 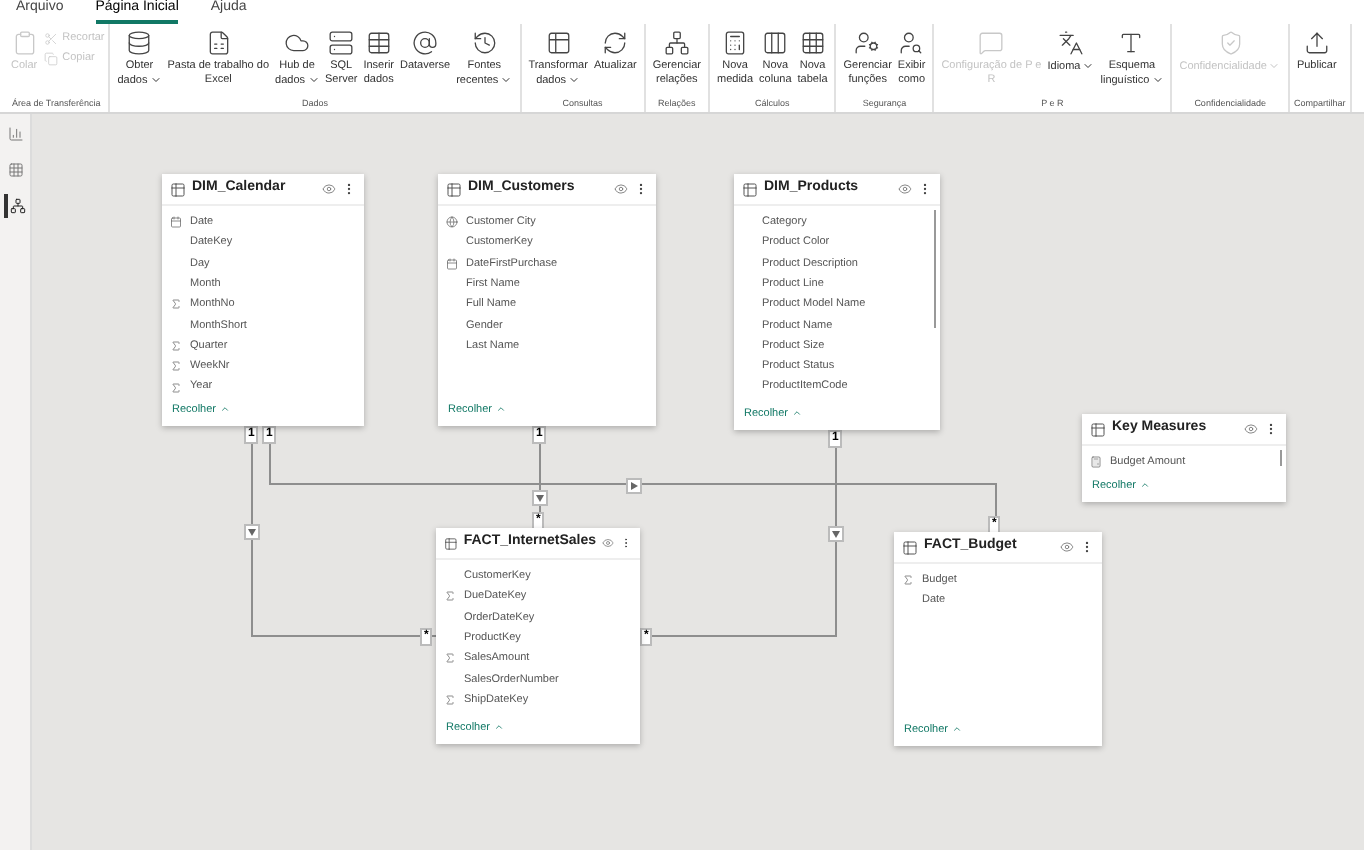 I want to click on spreadsheet-icon, so click(x=218, y=43).